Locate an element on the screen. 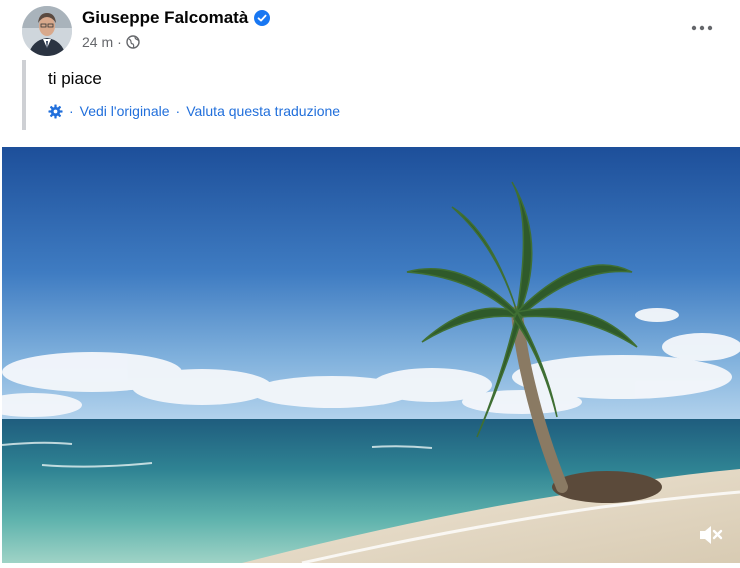 This screenshot has width=740, height=568. more-options-button is located at coordinates (702, 28).